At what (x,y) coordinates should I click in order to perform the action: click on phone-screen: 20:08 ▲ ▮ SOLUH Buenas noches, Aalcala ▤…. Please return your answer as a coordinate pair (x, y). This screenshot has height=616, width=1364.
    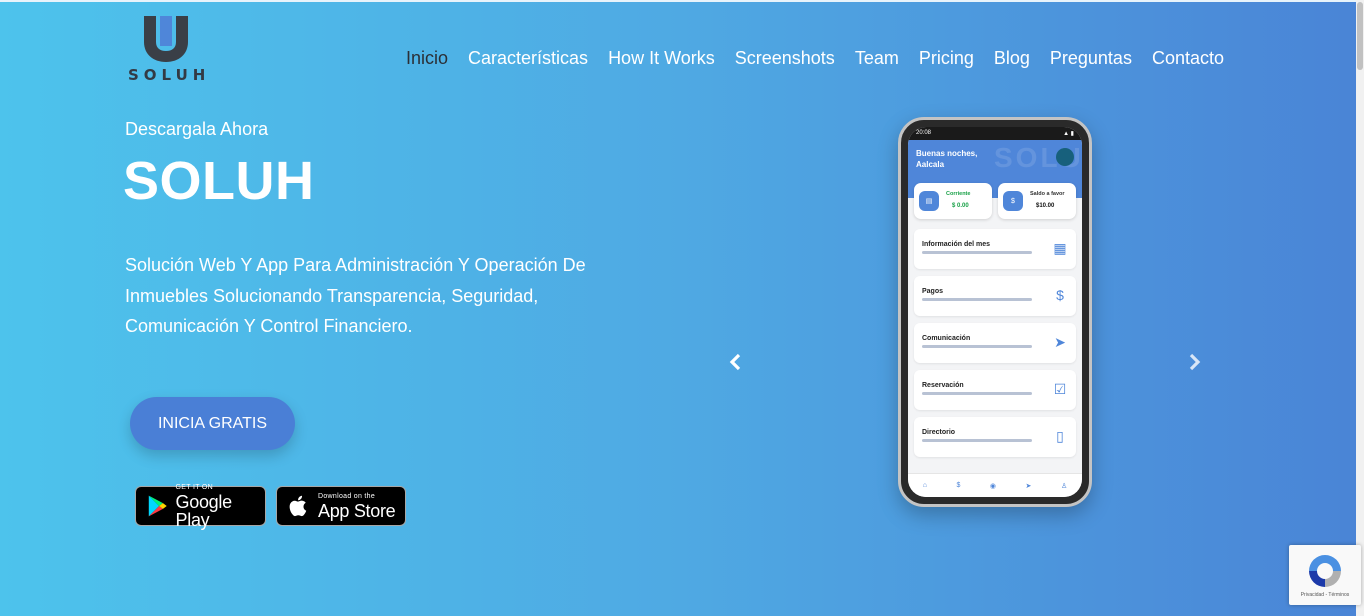
    Looking at the image, I should click on (995, 312).